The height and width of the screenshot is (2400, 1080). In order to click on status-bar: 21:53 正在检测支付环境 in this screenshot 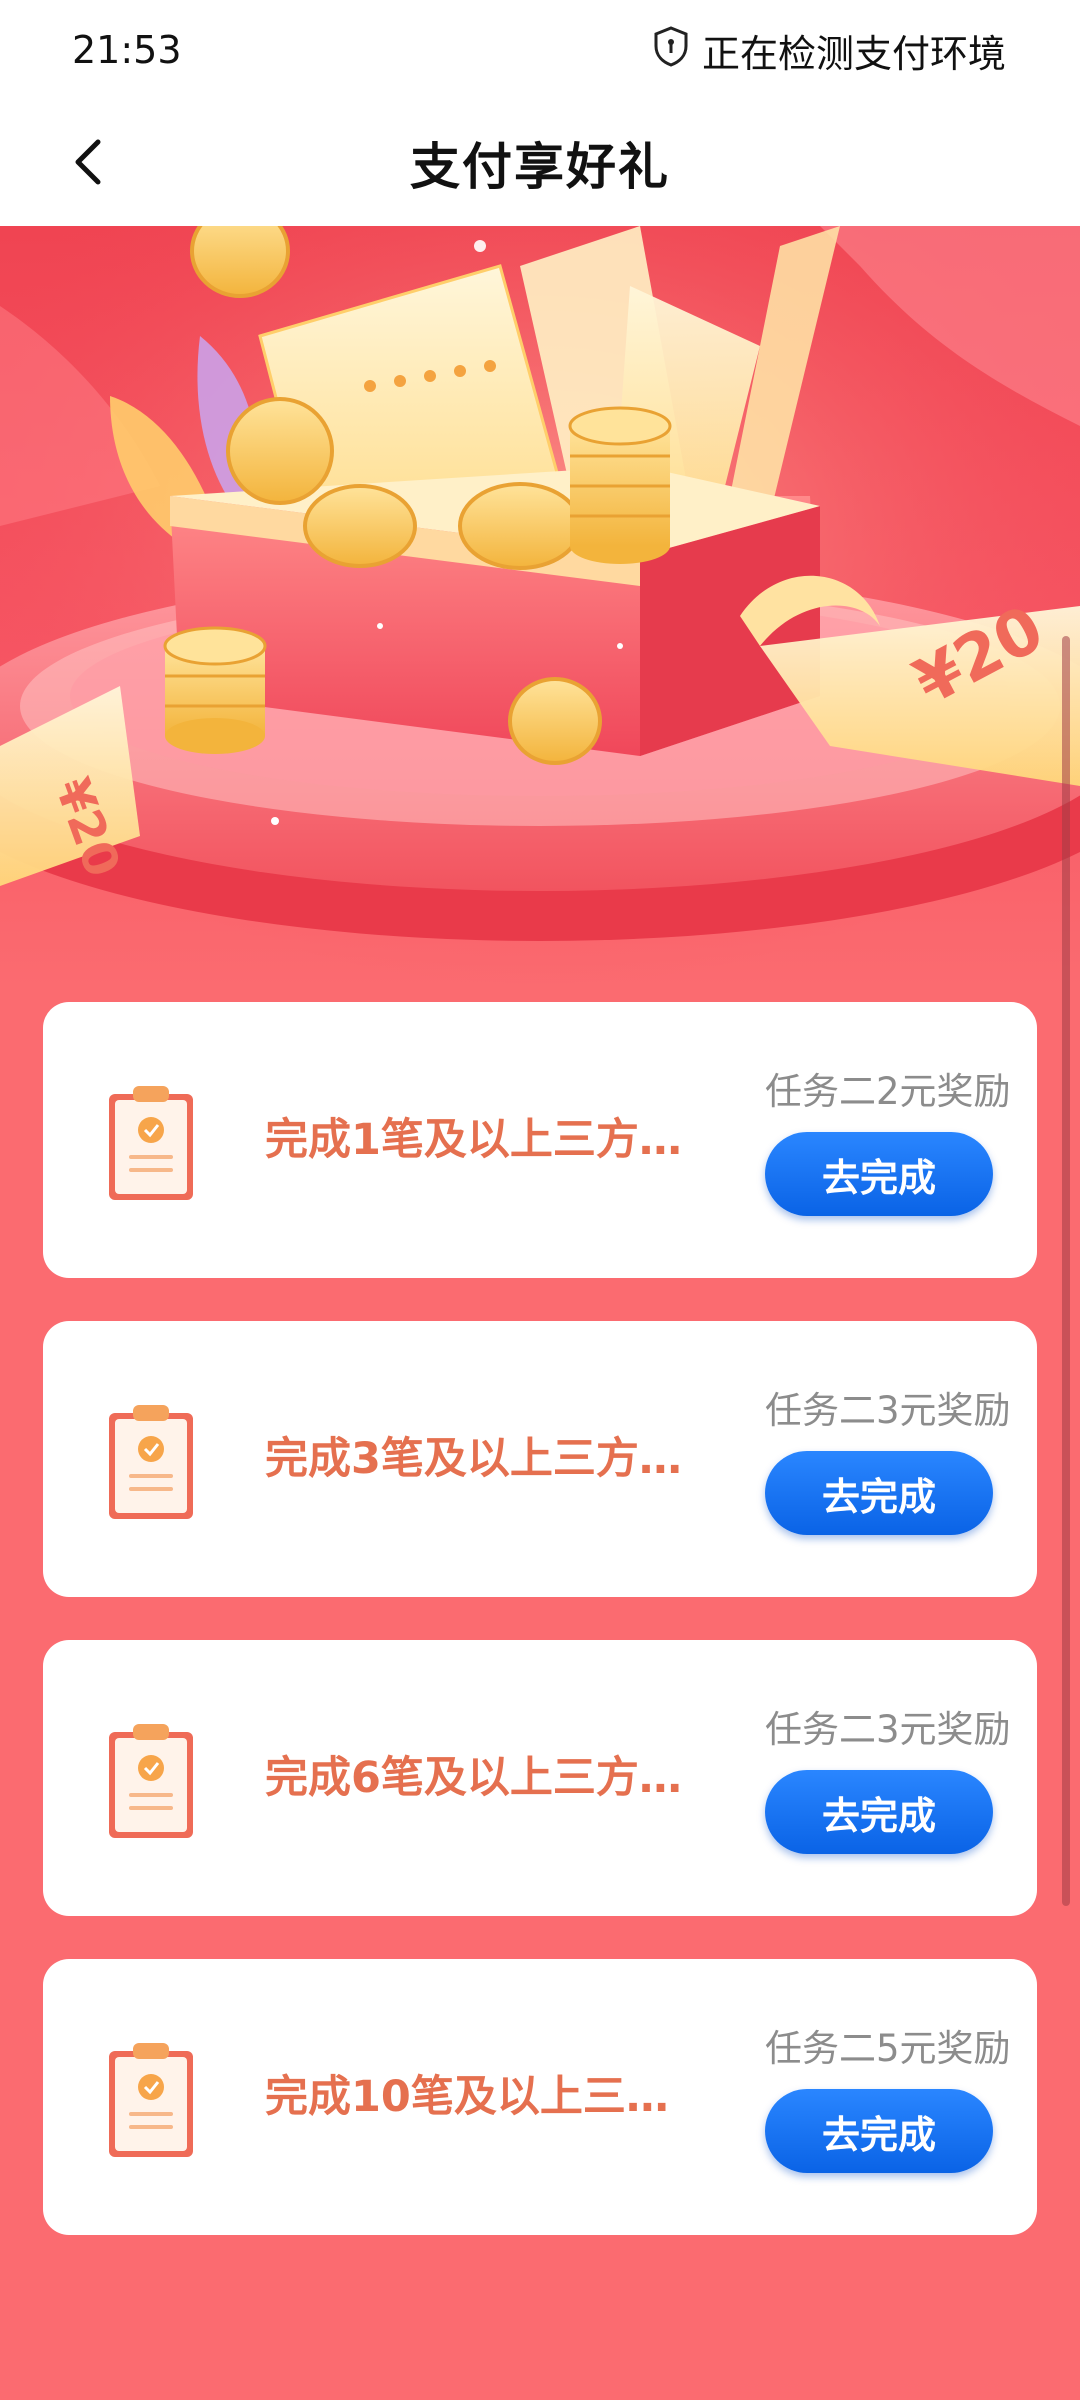, I will do `click(540, 50)`.